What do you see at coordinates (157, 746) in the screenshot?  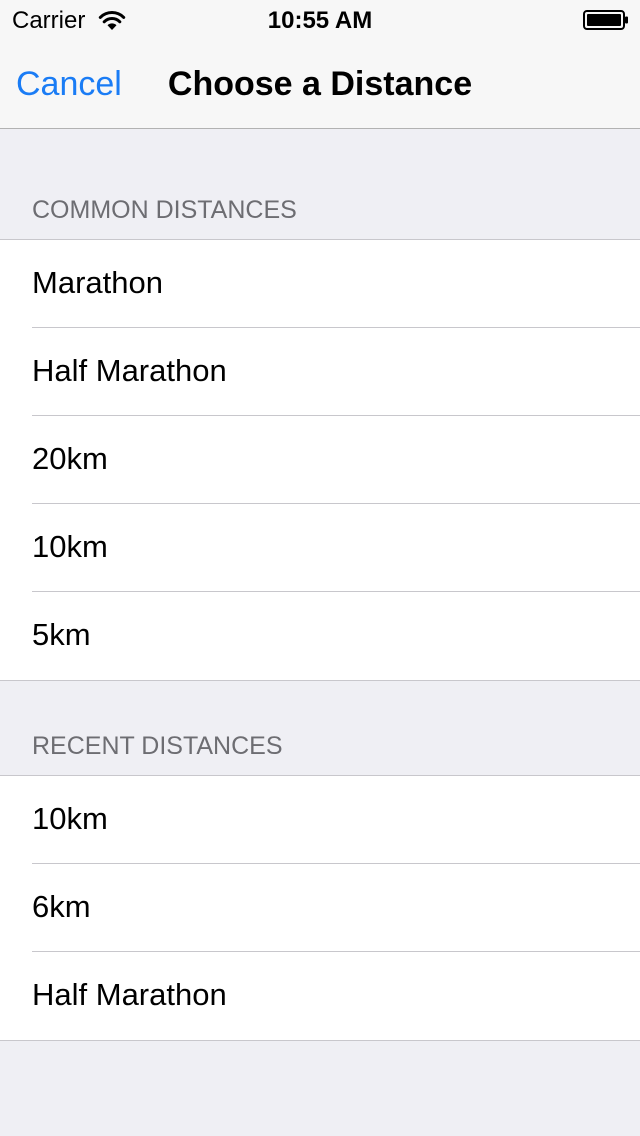 I see `section-header-recent: RECENT DISTANCES` at bounding box center [157, 746].